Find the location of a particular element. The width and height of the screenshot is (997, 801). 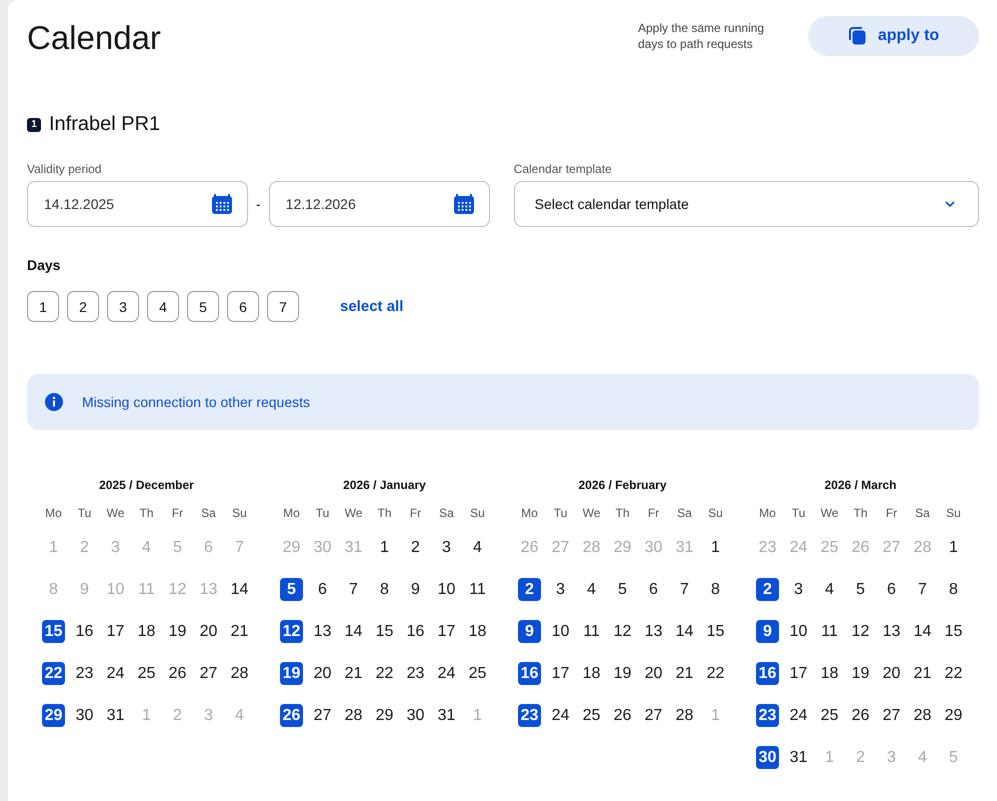

weekday-toggle: 1 is located at coordinates (43, 306).